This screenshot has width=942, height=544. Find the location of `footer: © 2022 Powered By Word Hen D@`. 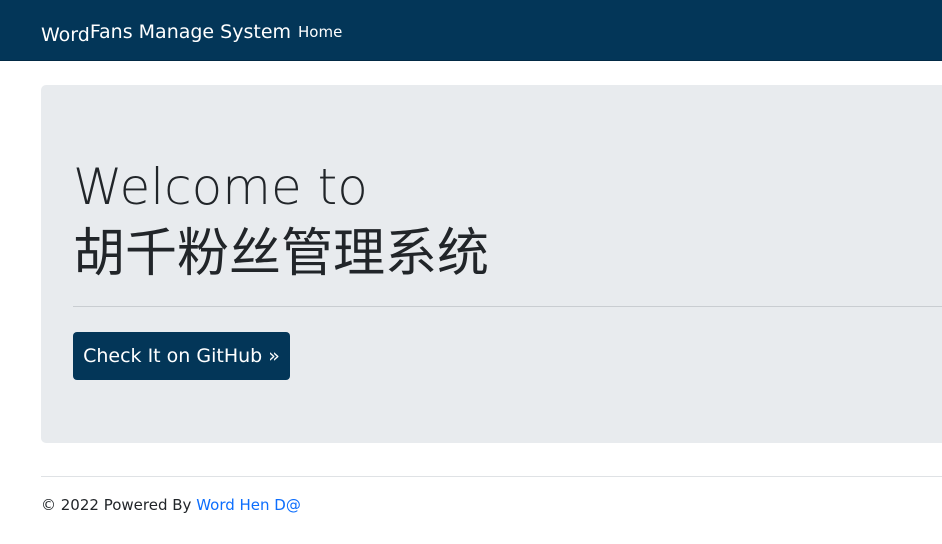

footer: © 2022 Powered By Word Hen D@ is located at coordinates (171, 505).